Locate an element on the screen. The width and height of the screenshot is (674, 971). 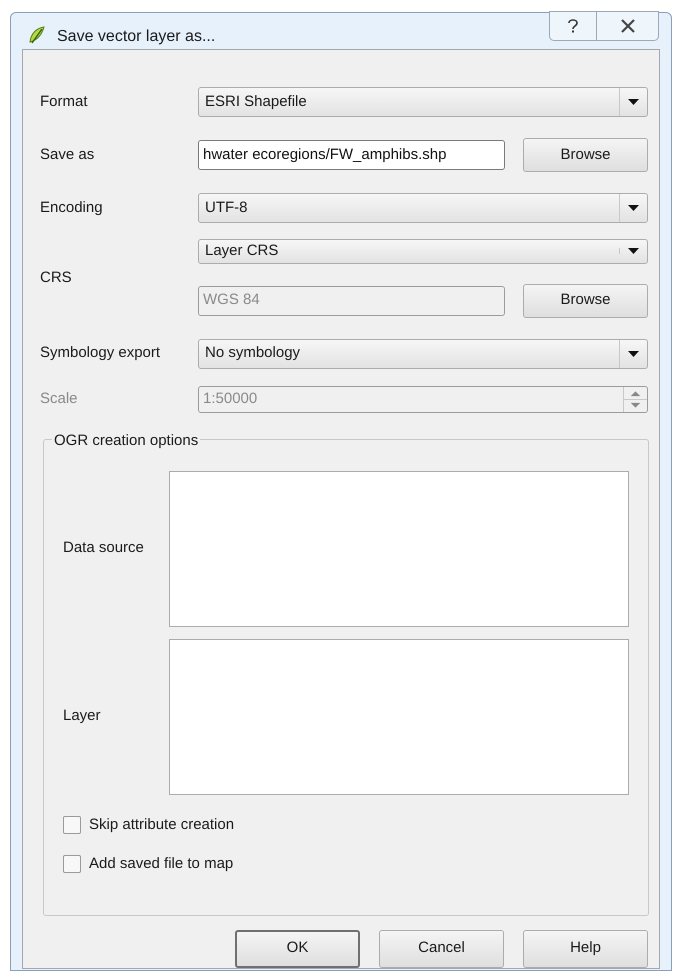
field-label: Encoding is located at coordinates (72, 208).